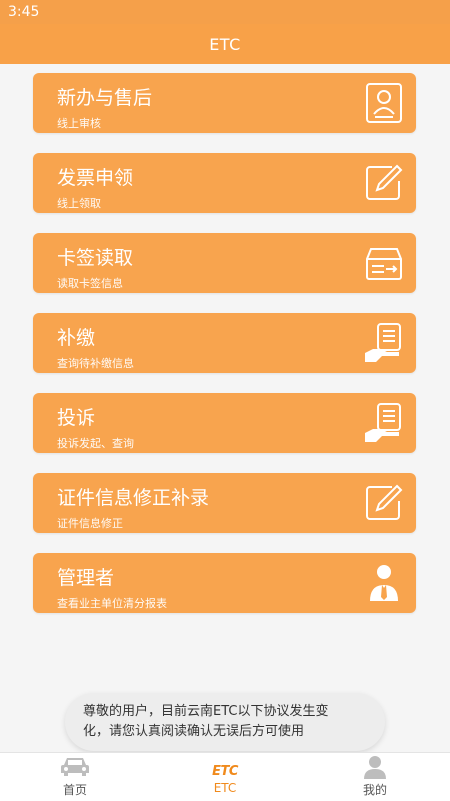 Image resolution: width=450 pixels, height=801 pixels. Describe the element at coordinates (224, 183) in the screenshot. I see `menu-card-invoice: 发票申领 线上领取` at that location.